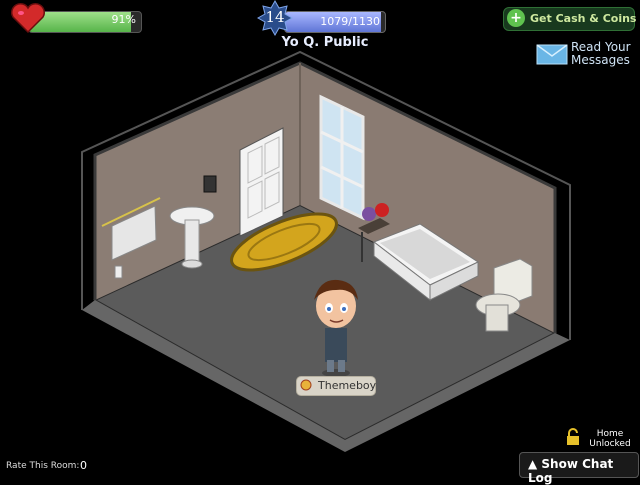  Describe the element at coordinates (610, 444) in the screenshot. I see `home-status-line2: Unlocked` at that location.